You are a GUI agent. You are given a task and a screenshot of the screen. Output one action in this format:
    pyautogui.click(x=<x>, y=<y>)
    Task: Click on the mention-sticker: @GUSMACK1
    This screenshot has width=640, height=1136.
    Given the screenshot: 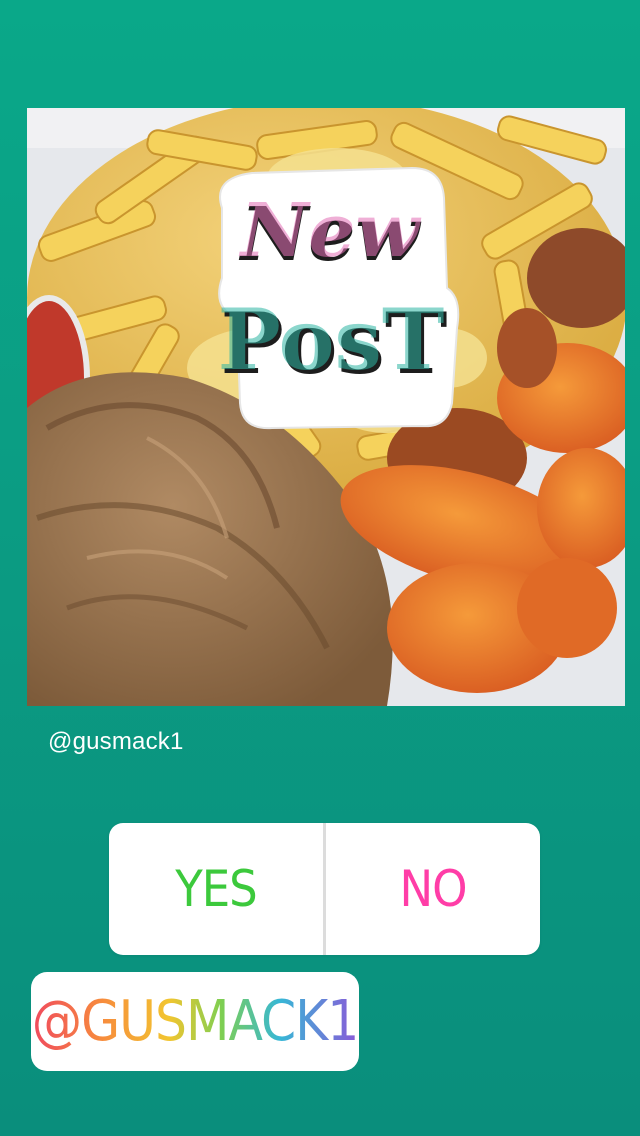 What is the action you would take?
    pyautogui.click(x=195, y=1021)
    